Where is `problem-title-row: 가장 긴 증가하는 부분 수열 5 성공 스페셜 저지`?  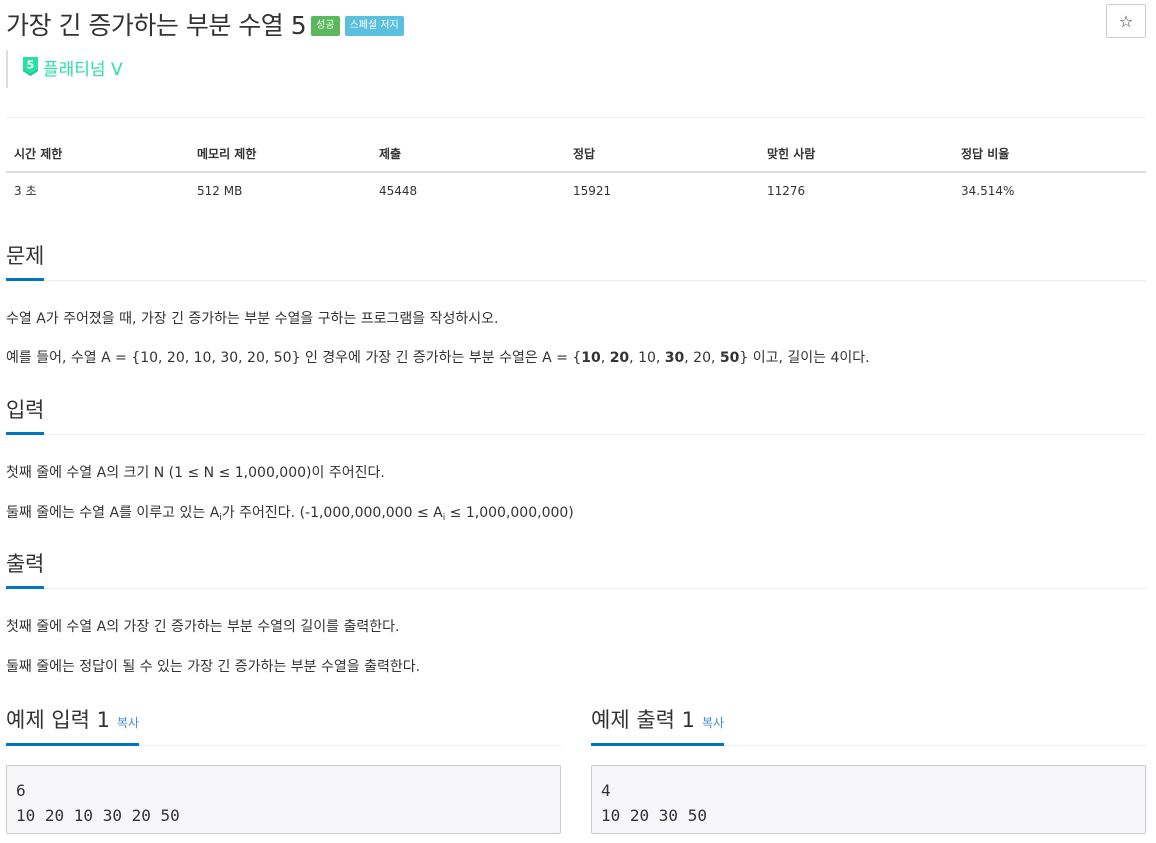 problem-title-row: 가장 긴 증가하는 부분 수열 5 성공 스페셜 저지 is located at coordinates (205, 24).